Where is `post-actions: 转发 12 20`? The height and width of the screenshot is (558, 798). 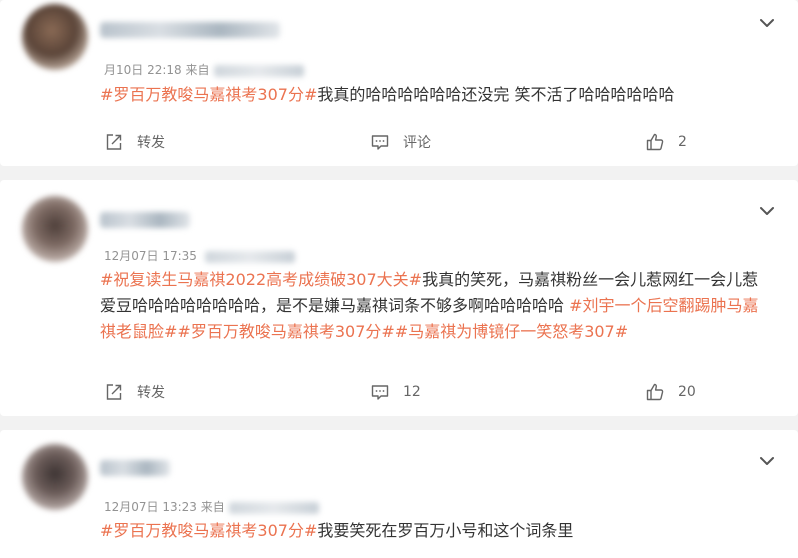 post-actions: 转发 12 20 is located at coordinates (399, 392).